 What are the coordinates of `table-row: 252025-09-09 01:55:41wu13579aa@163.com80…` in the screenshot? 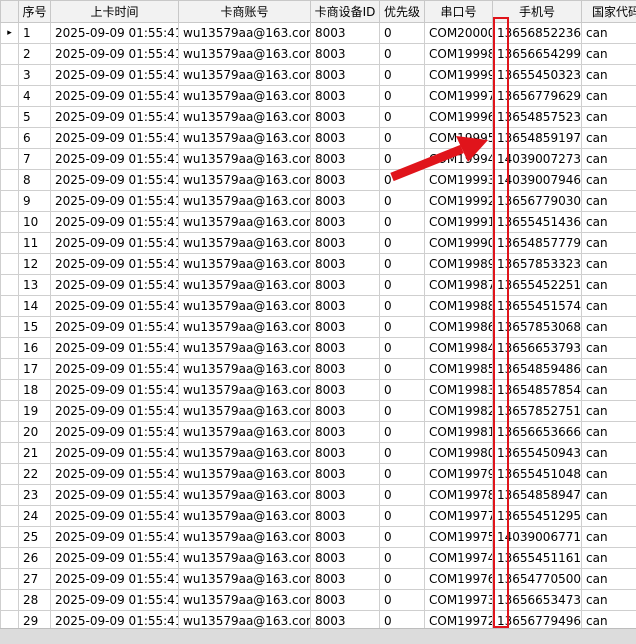 It's located at (318, 537).